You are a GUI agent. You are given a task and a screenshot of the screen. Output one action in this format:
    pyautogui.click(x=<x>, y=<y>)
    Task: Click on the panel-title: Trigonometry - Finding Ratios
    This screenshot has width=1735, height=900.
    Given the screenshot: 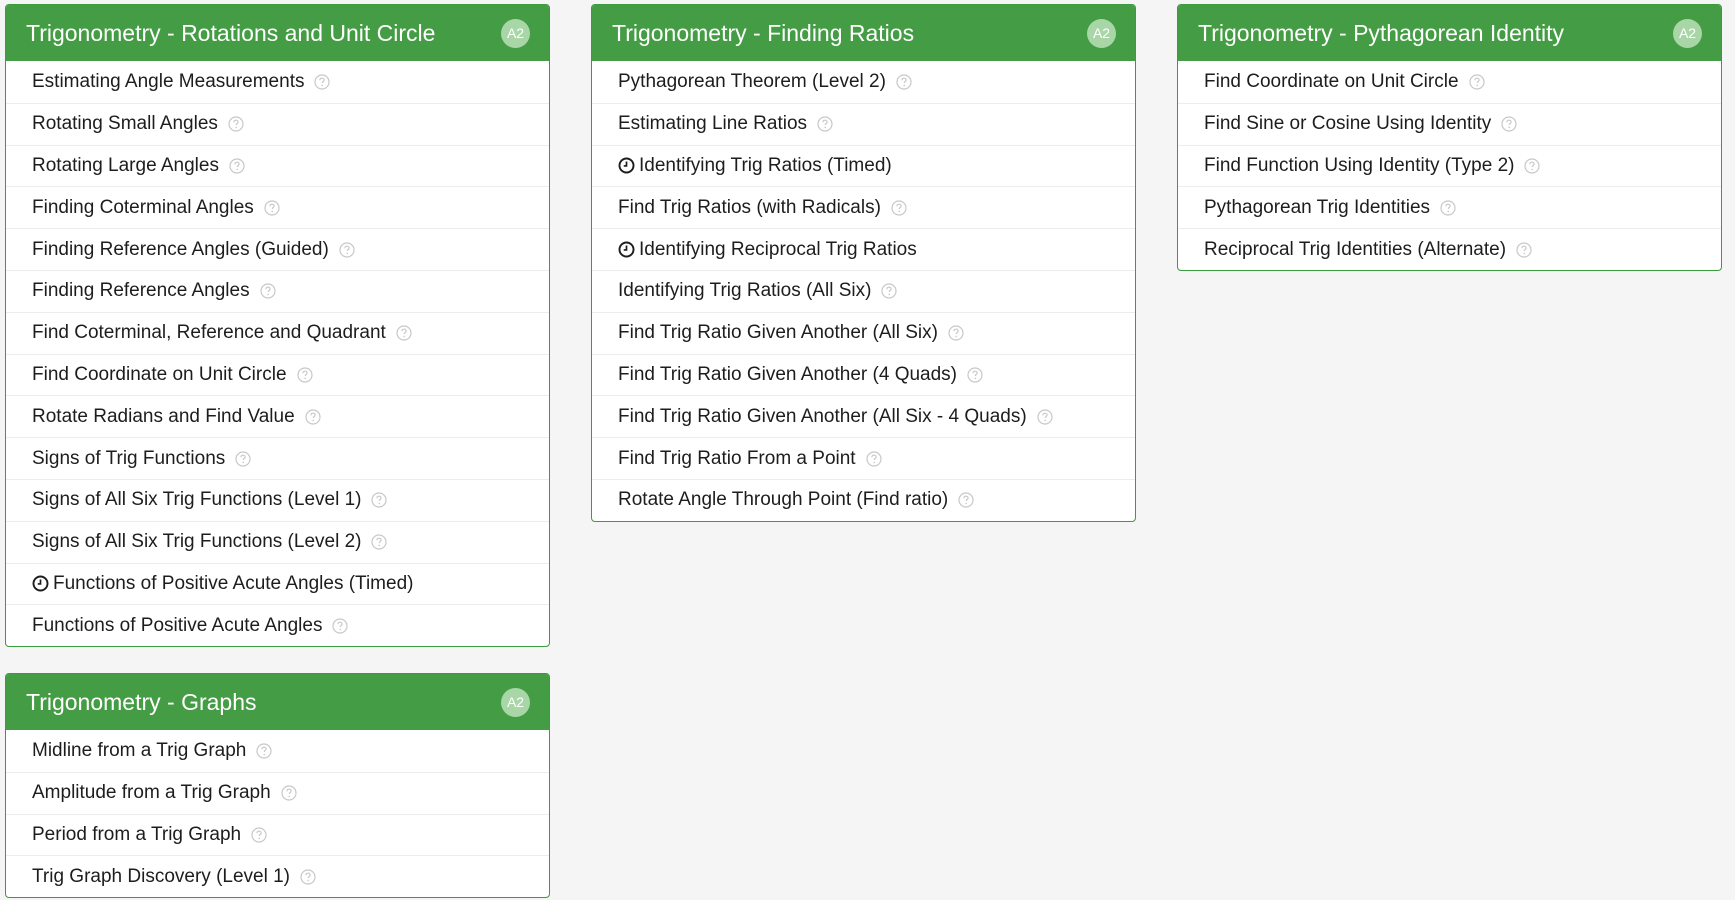 What is the action you would take?
    pyautogui.click(x=763, y=32)
    